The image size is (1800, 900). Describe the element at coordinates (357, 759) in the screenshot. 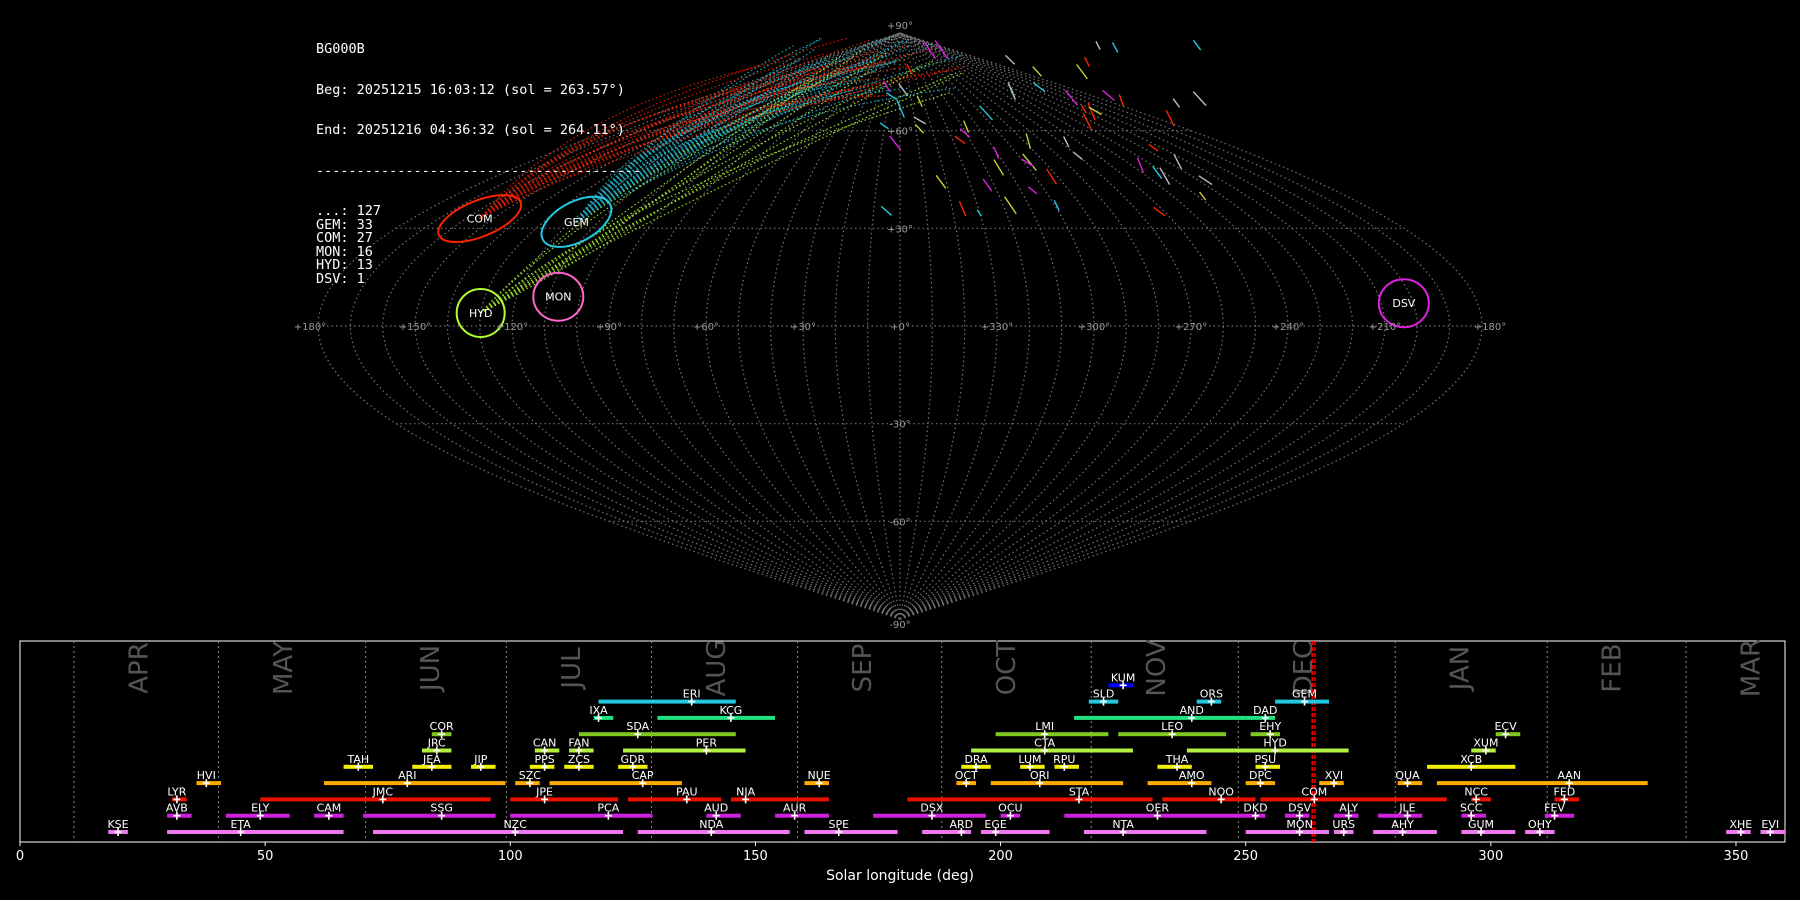

I see `shower-label: TAH` at that location.